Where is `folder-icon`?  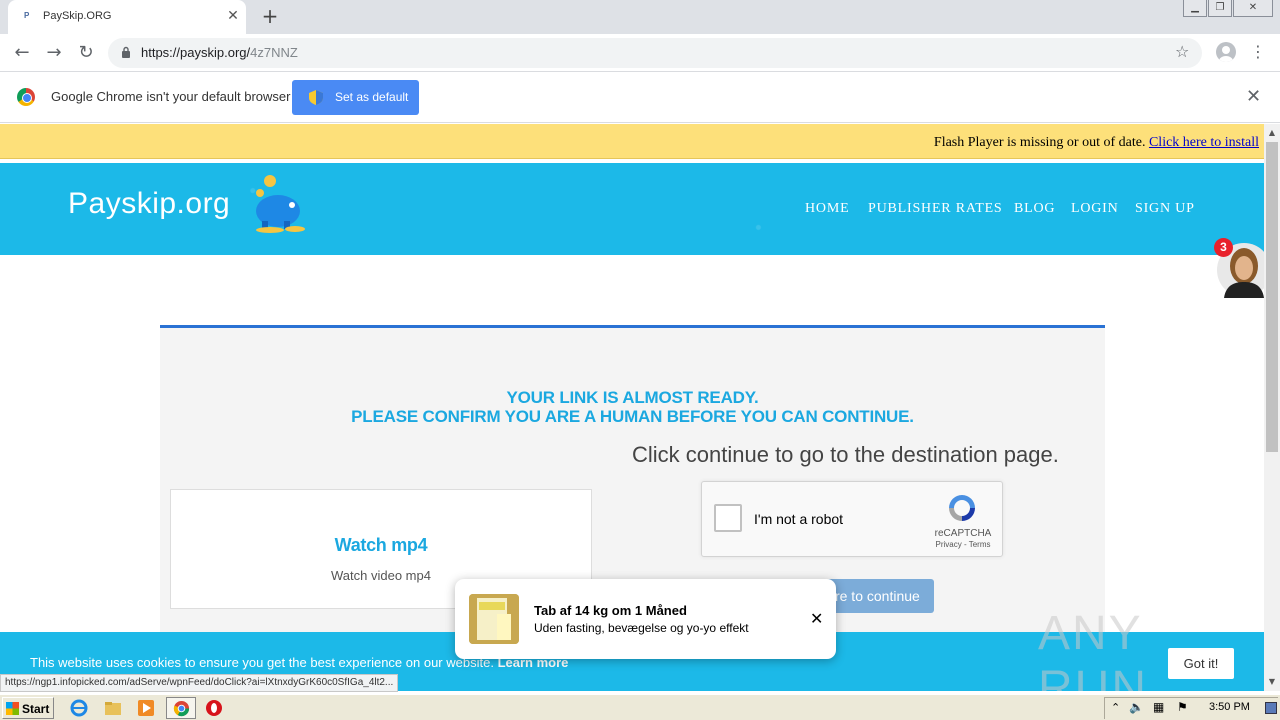 folder-icon is located at coordinates (113, 708).